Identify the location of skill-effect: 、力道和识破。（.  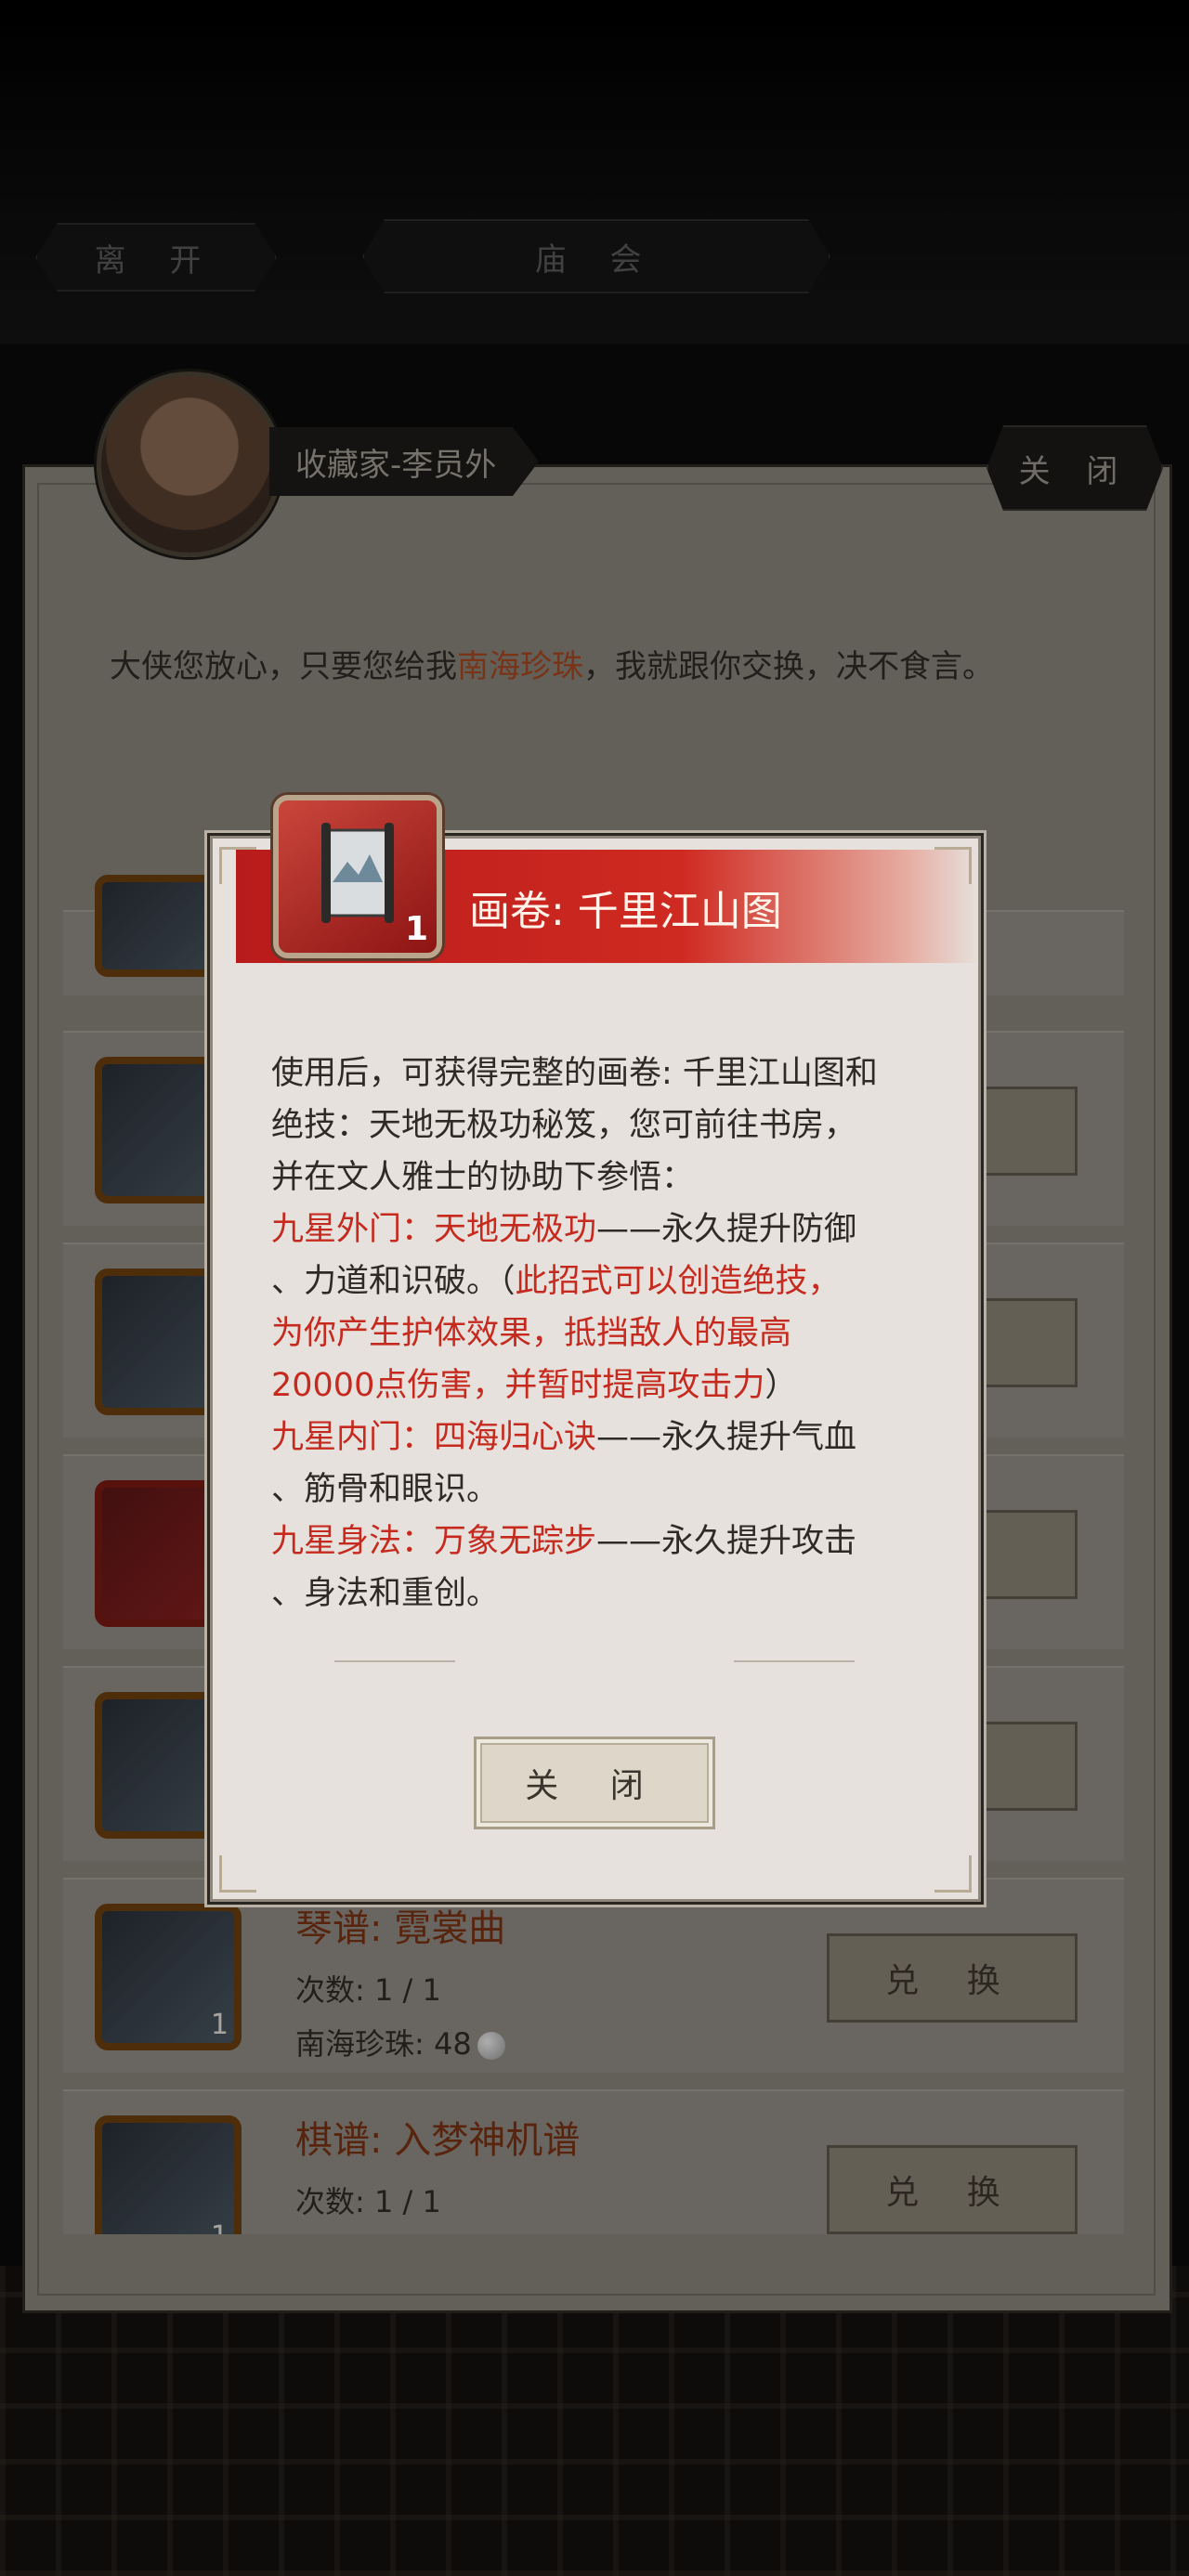
(393, 1281).